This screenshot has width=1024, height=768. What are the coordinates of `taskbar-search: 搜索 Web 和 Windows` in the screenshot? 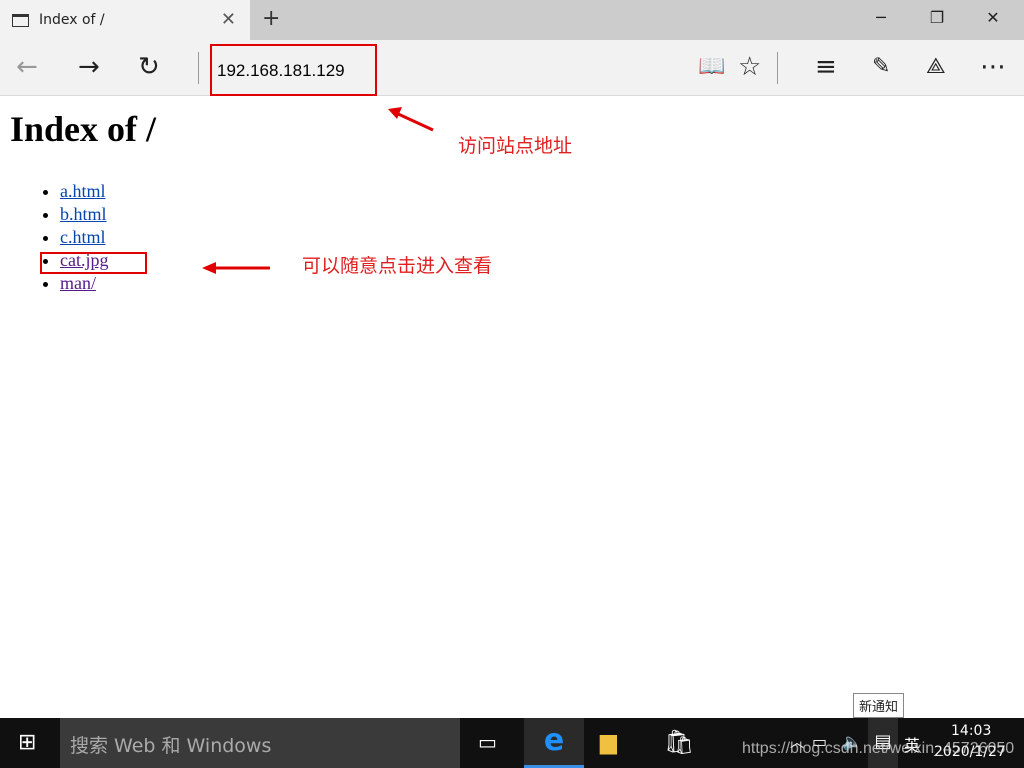 It's located at (260, 743).